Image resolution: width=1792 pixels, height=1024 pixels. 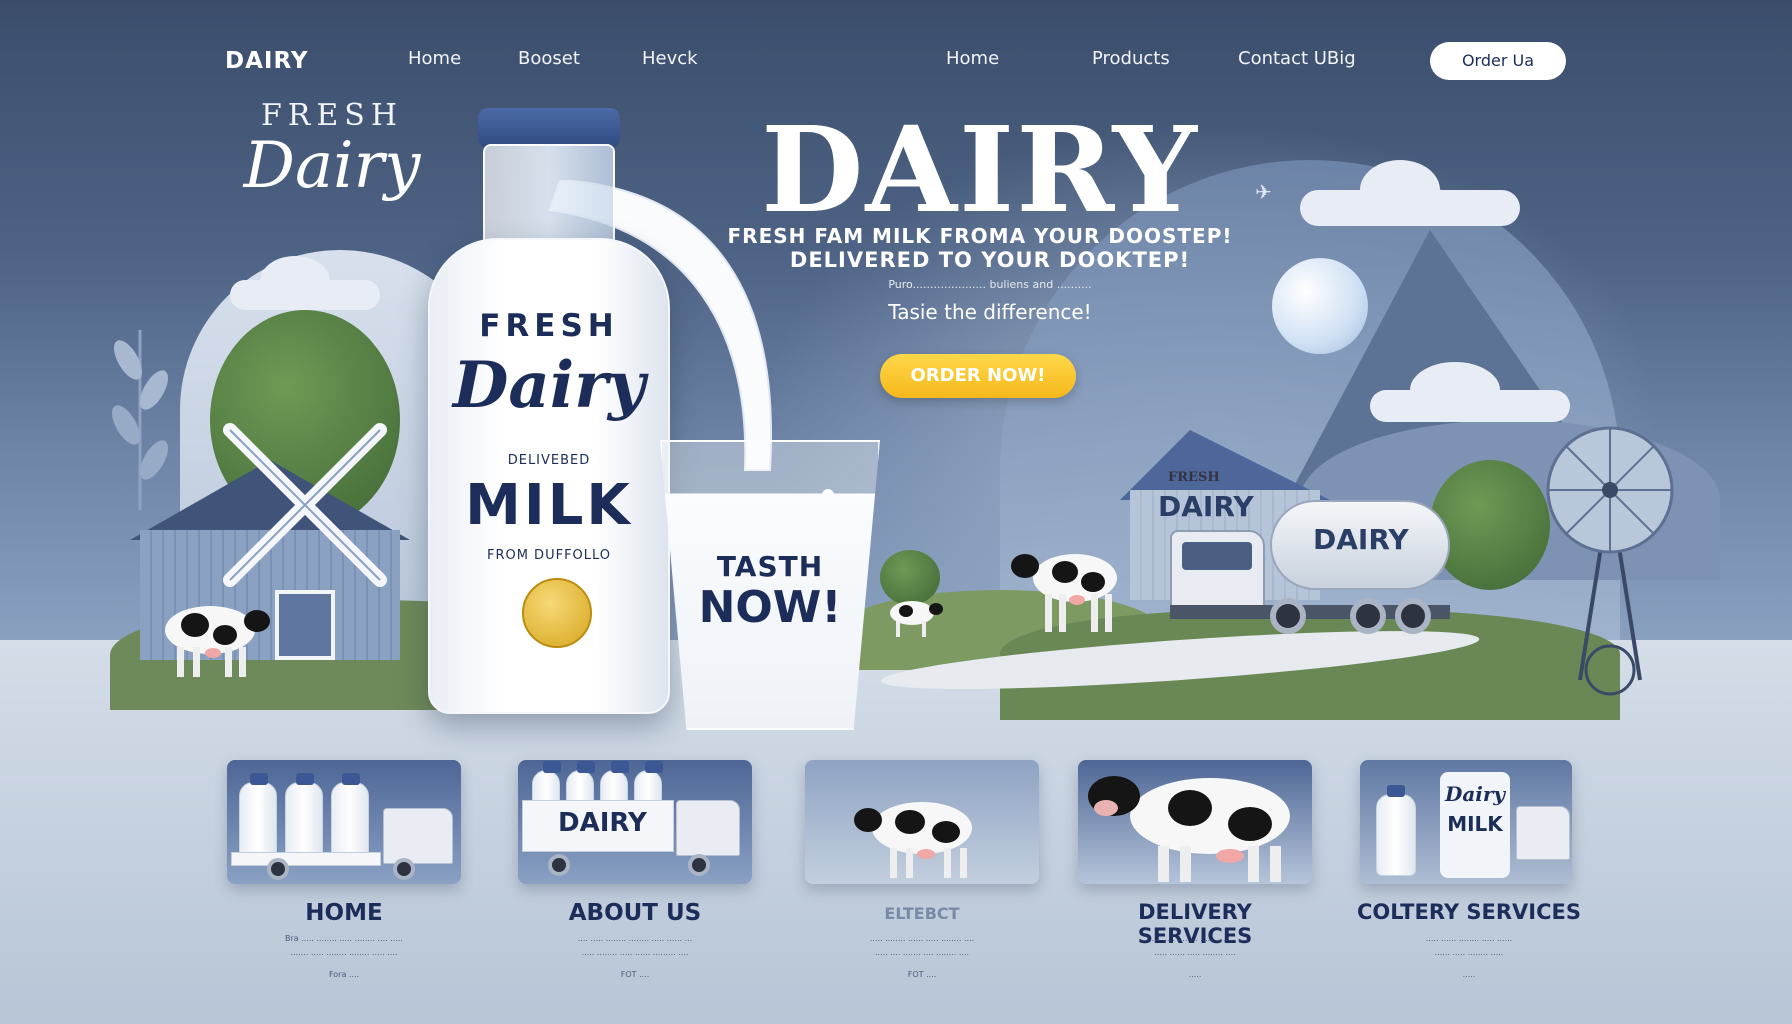 I want to click on card-cow-image, so click(x=922, y=822).